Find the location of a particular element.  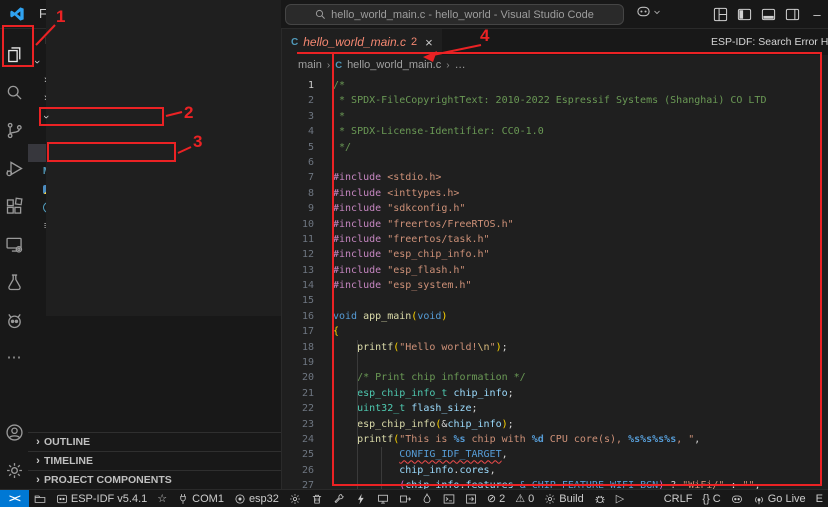

code-line-8: 8 #include <inttypes.h> is located at coordinates (555, 193).